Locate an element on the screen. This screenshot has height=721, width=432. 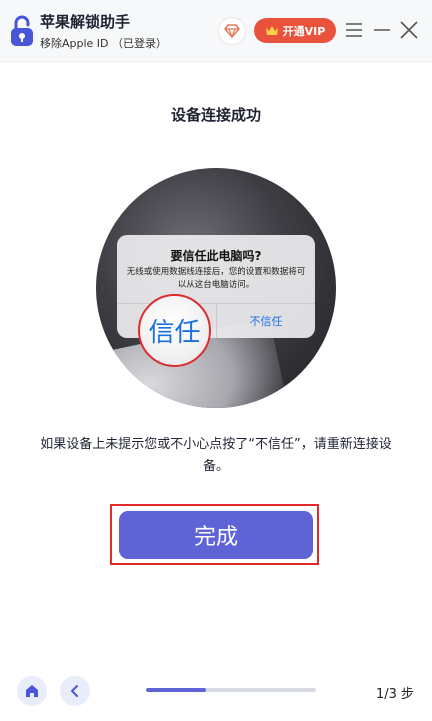
step-progress-fill is located at coordinates (176, 690).